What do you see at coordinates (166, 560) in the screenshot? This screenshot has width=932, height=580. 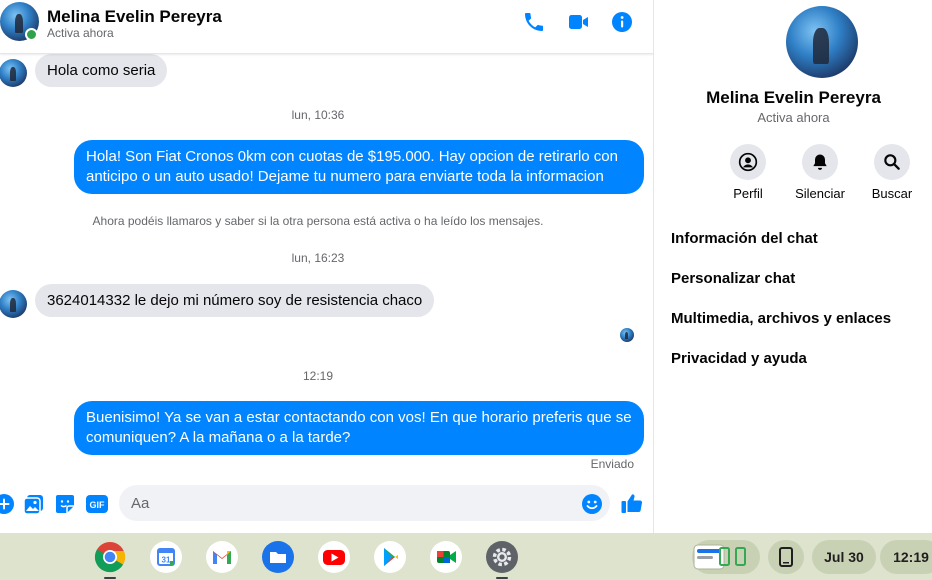 I see `calendar-day: 31` at bounding box center [166, 560].